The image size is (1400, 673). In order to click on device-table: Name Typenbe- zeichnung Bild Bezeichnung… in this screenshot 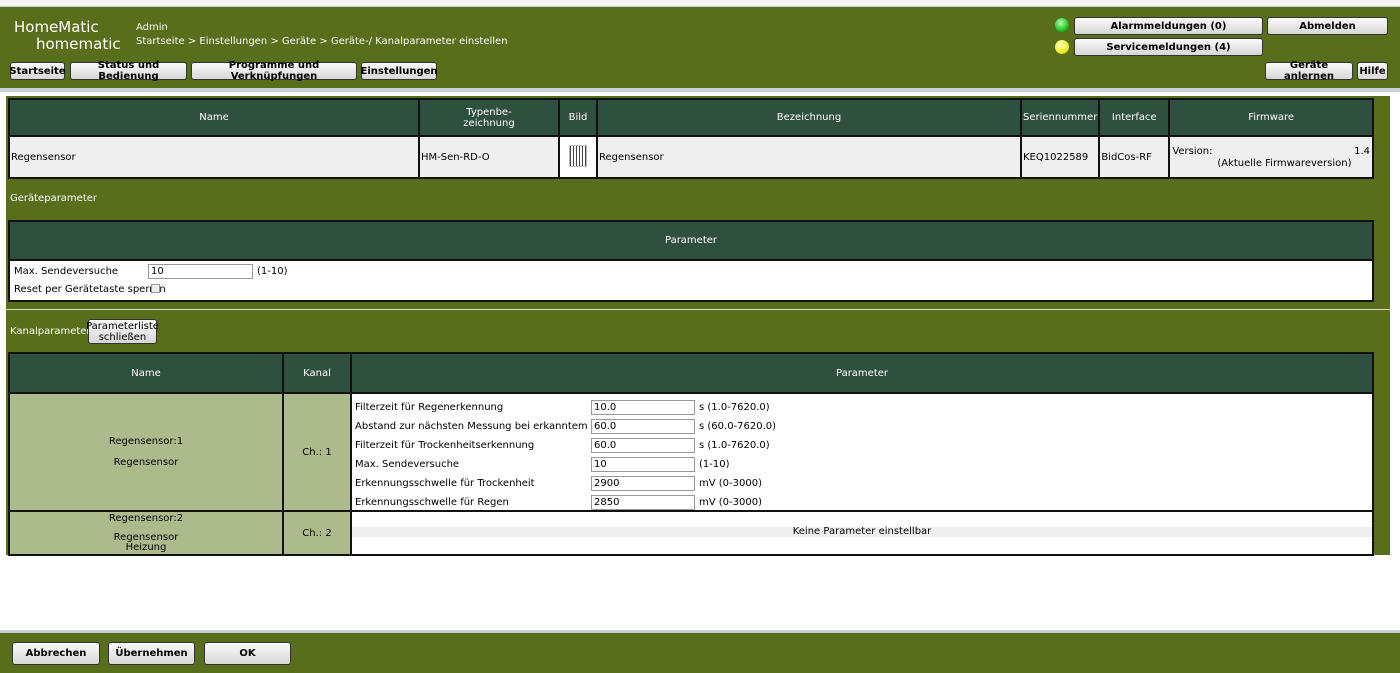, I will do `click(691, 138)`.